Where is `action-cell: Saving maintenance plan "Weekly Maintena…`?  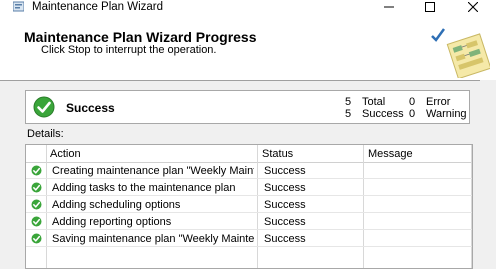 action-cell: Saving maintenance plan "Weekly Maintena… is located at coordinates (153, 239).